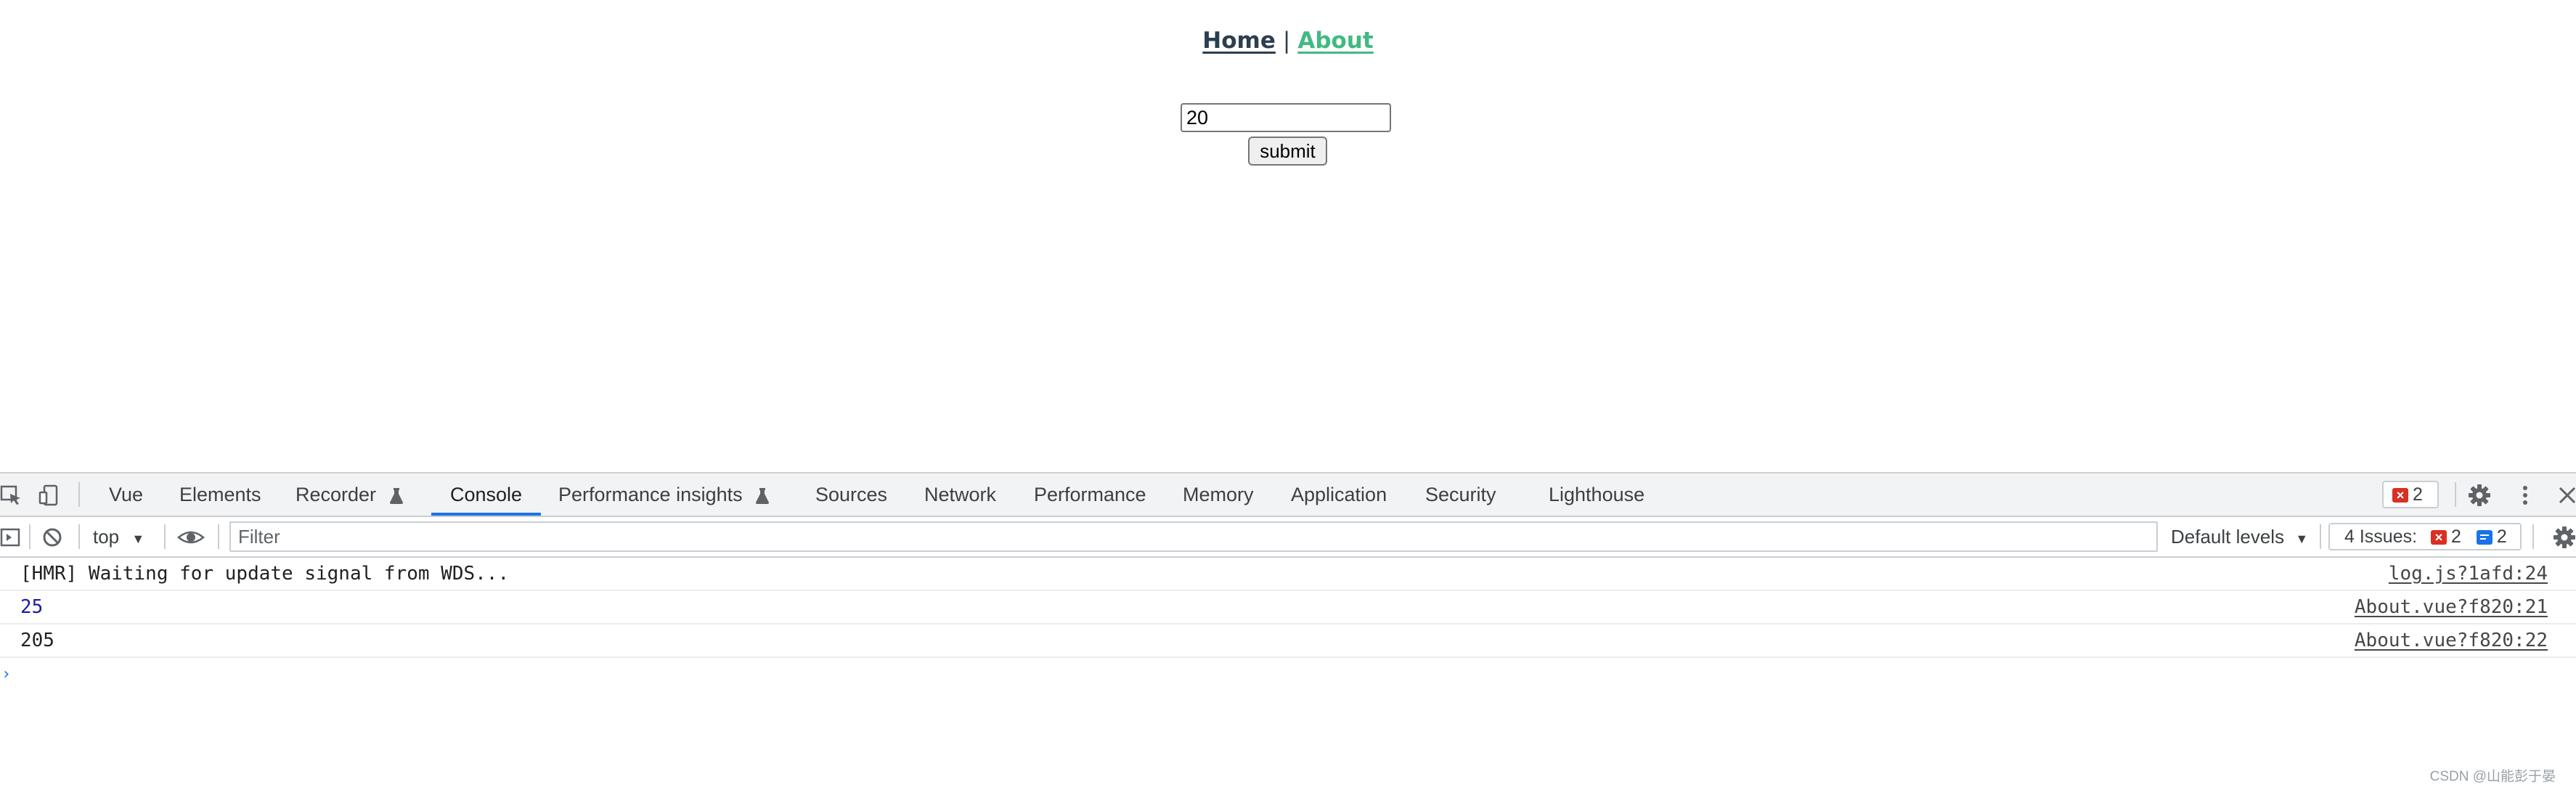 The width and height of the screenshot is (2576, 785). I want to click on context-selector-value: top, so click(106, 537).